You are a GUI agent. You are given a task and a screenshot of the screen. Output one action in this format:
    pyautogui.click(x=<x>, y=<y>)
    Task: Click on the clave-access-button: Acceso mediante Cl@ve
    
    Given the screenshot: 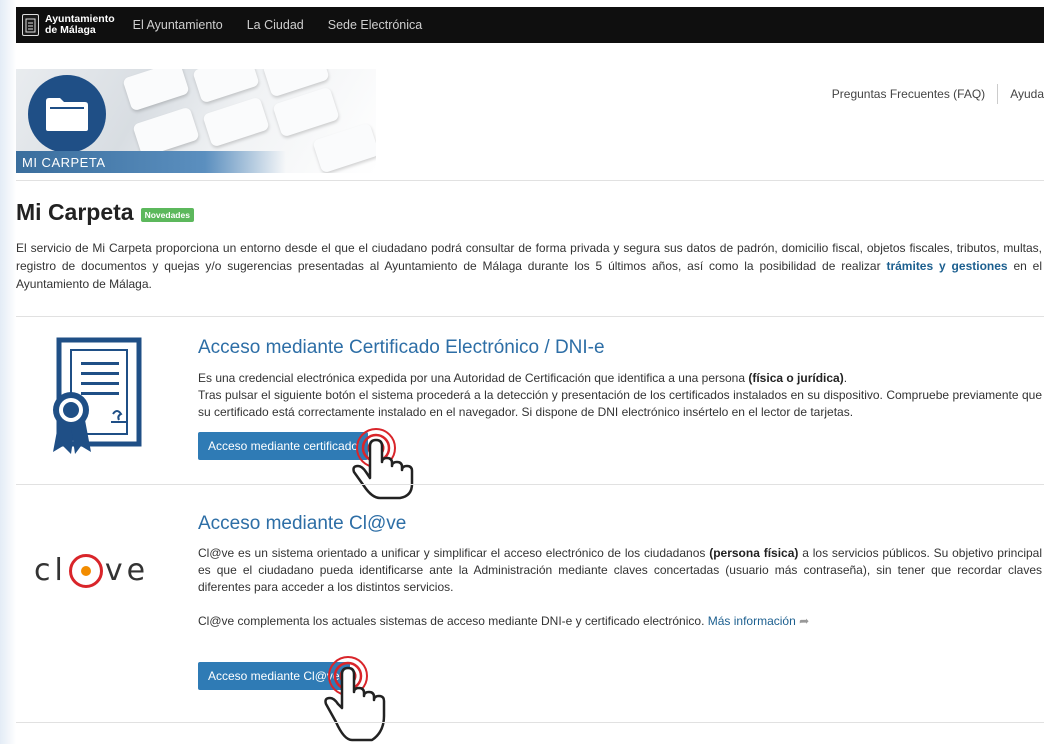 What is the action you would take?
    pyautogui.click(x=274, y=676)
    